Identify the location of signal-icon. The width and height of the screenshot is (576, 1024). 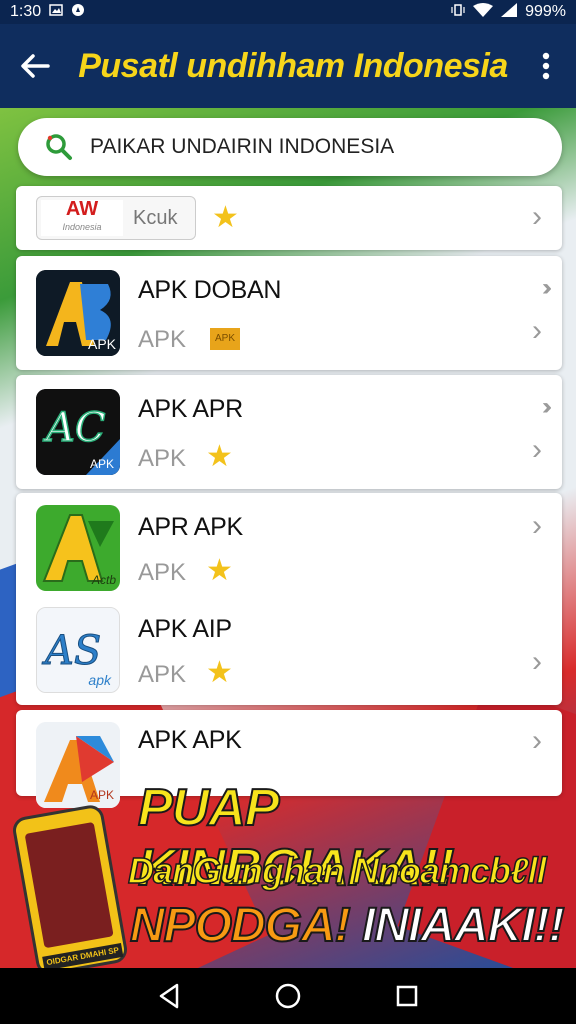
(509, 12).